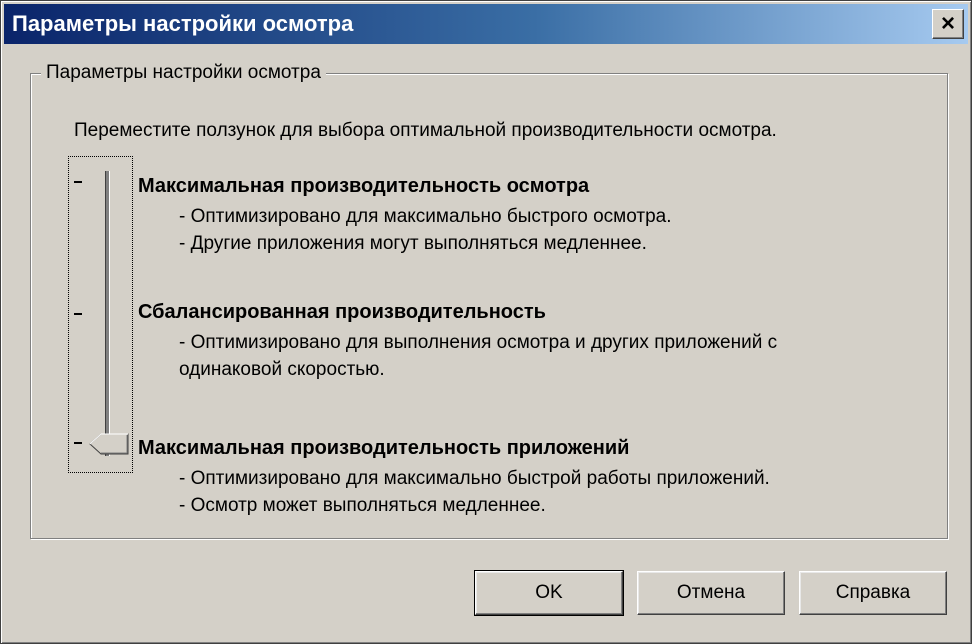  I want to click on close-icon: ×, so click(947, 23).